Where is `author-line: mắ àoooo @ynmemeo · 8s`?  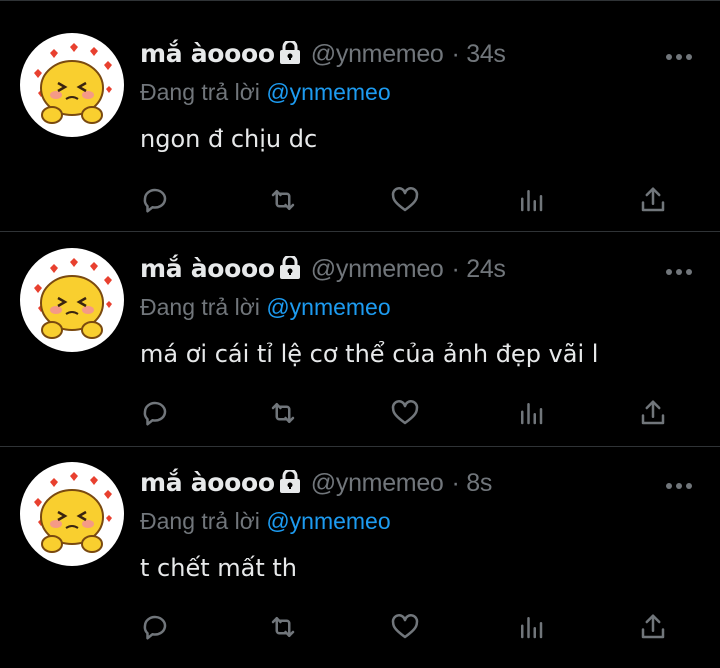
author-line: mắ àoooo @ynmemeo · 8s is located at coordinates (316, 484).